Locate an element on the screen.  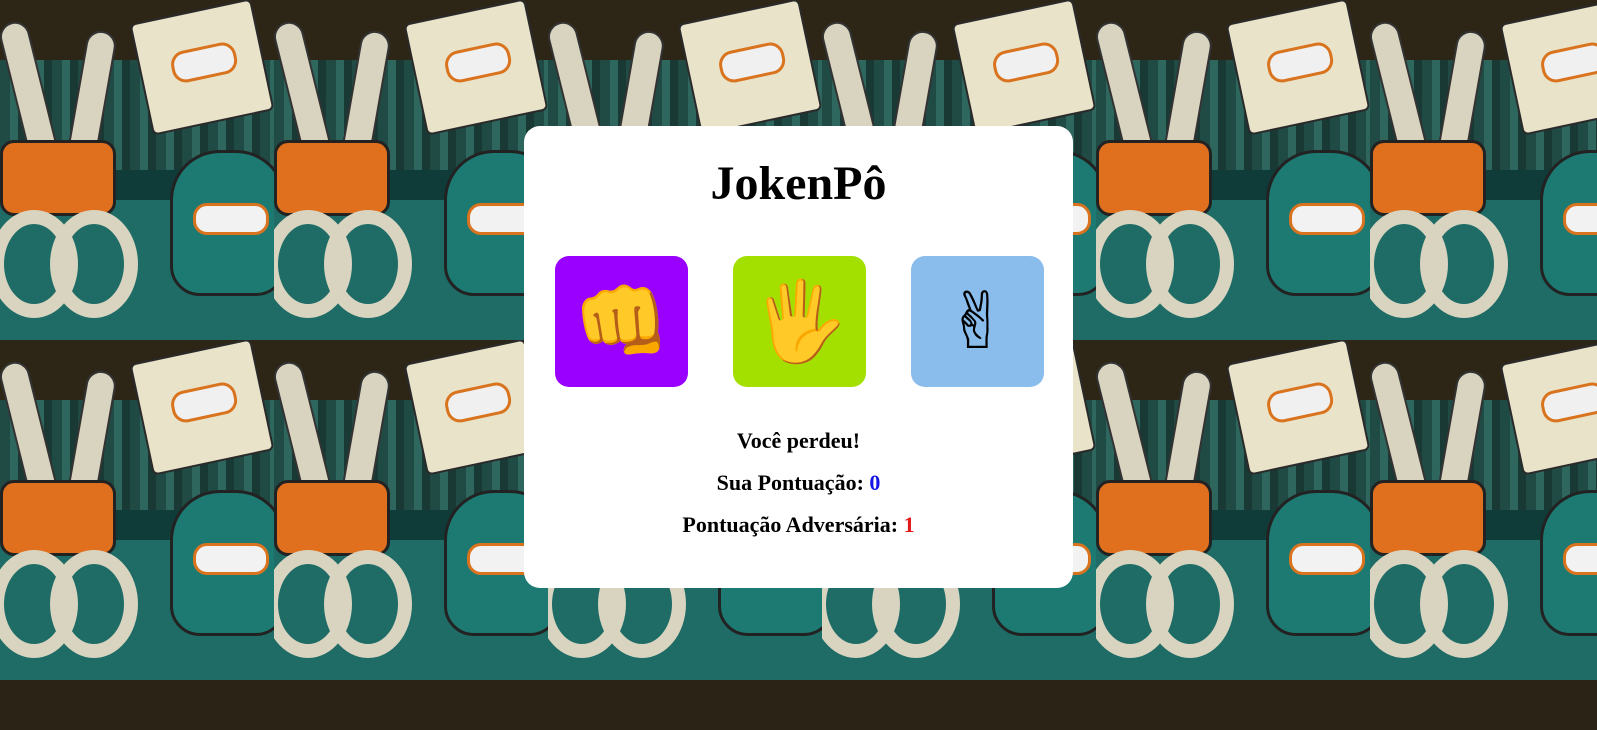
raised-hand-icon: 🖐 is located at coordinates (799, 321).